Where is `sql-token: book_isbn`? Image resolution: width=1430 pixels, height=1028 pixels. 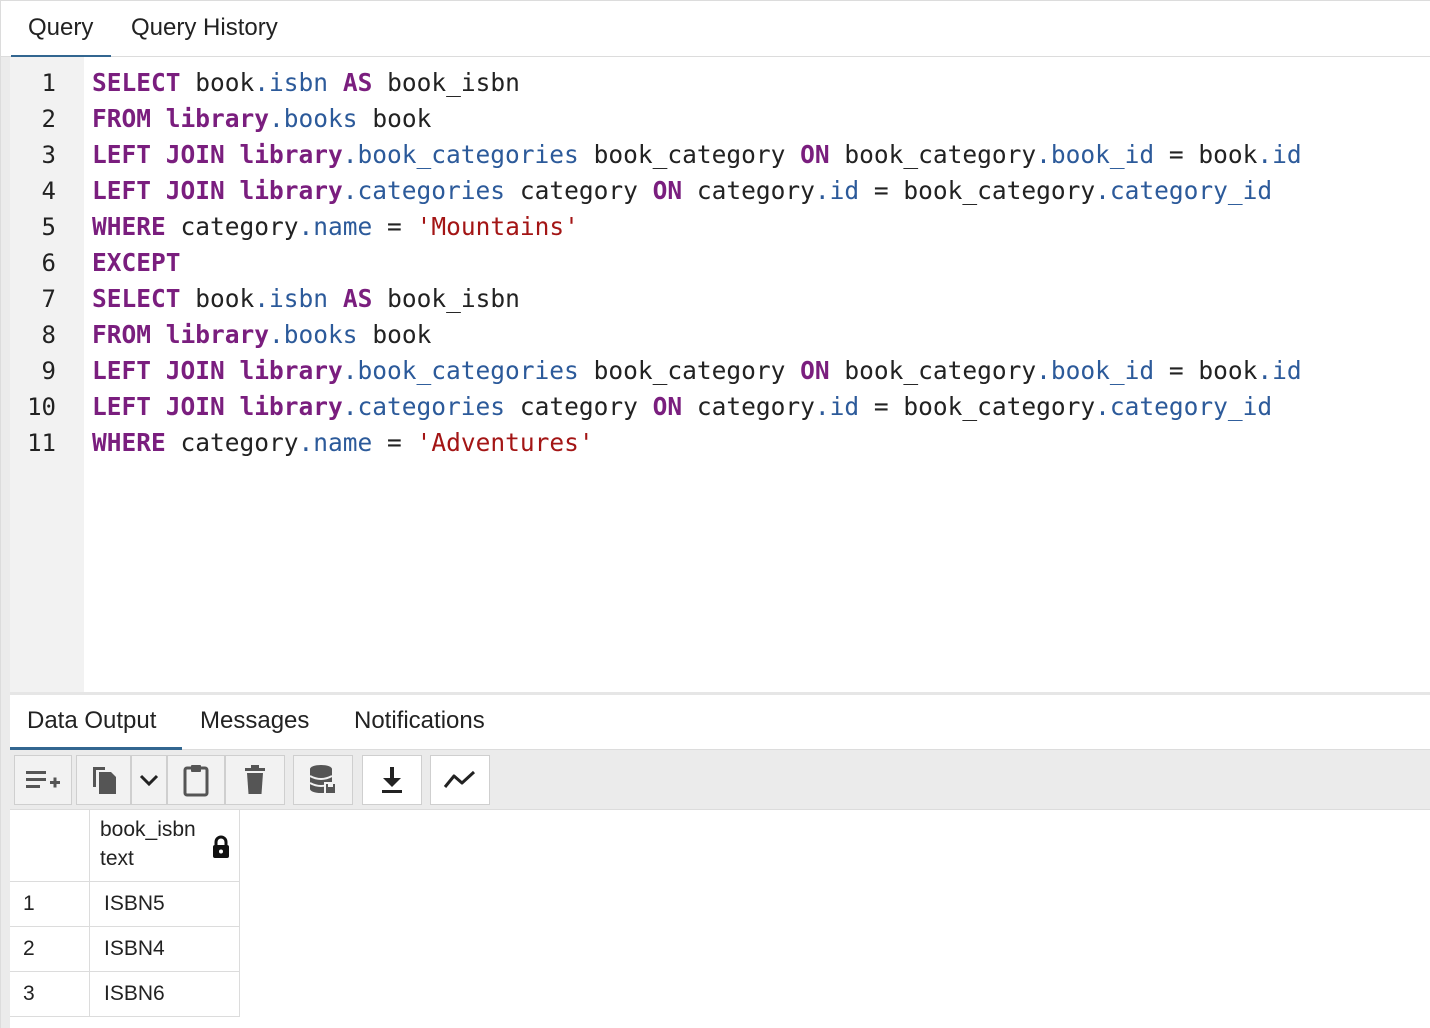
sql-token: book_isbn is located at coordinates (446, 82).